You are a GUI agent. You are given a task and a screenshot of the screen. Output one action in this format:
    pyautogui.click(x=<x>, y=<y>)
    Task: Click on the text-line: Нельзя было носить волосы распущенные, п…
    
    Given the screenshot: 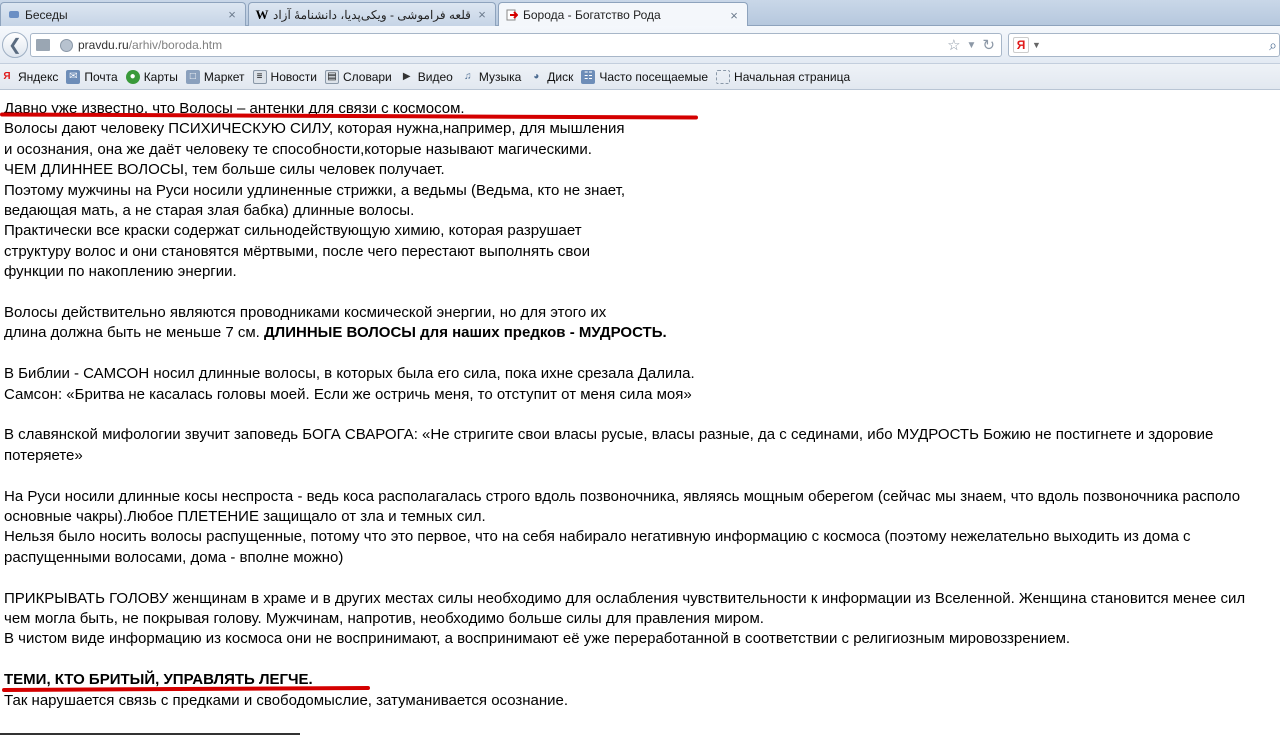 What is the action you would take?
    pyautogui.click(x=597, y=537)
    